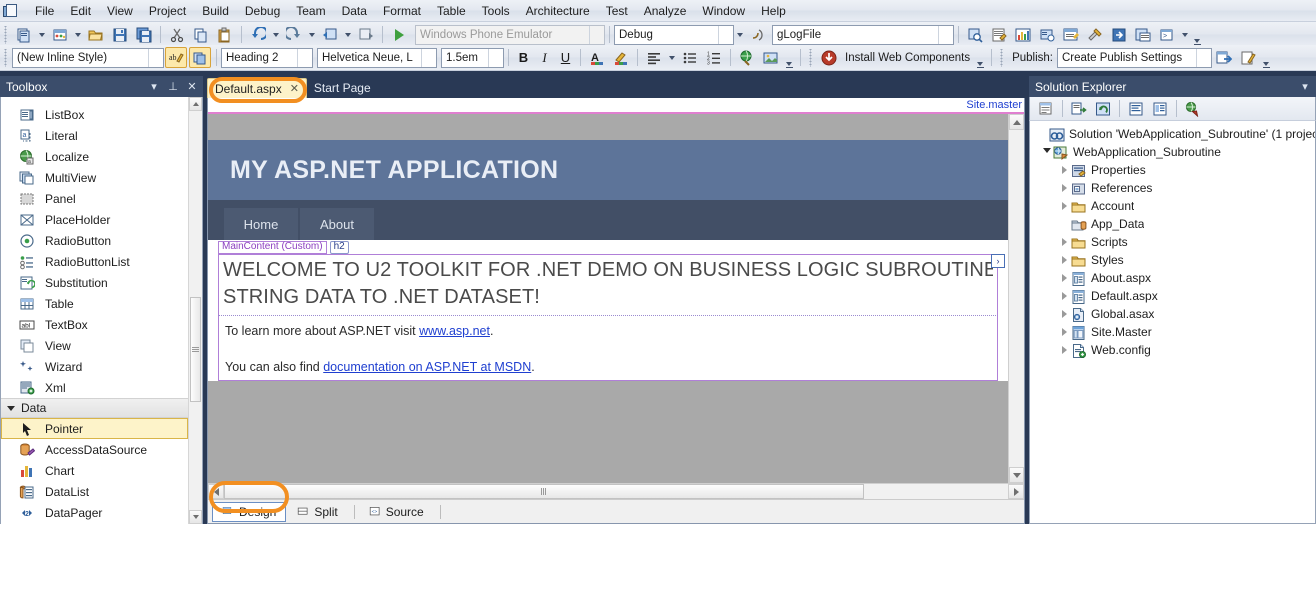 The height and width of the screenshot is (615, 1316). Describe the element at coordinates (94, 408) in the screenshot. I see `toolbox-group-data: Data` at that location.